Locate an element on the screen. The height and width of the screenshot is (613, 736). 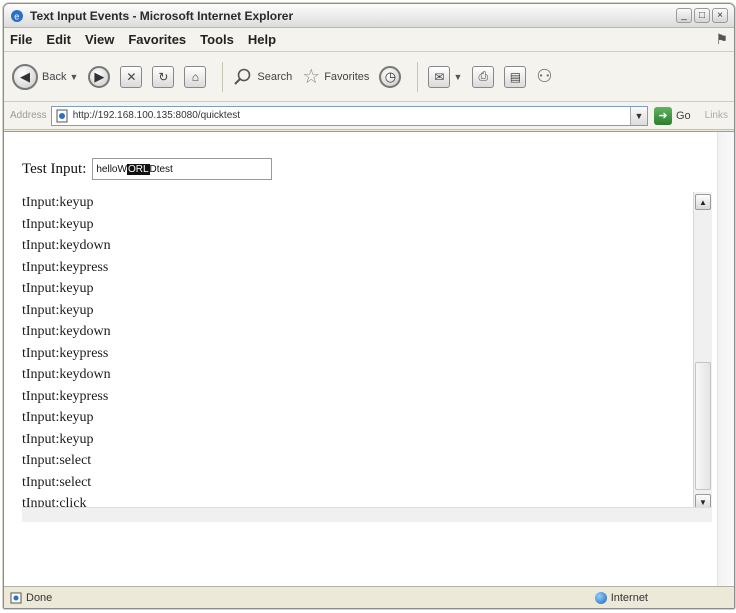
scroll-up-icon: ▲ is located at coordinates (703, 202).